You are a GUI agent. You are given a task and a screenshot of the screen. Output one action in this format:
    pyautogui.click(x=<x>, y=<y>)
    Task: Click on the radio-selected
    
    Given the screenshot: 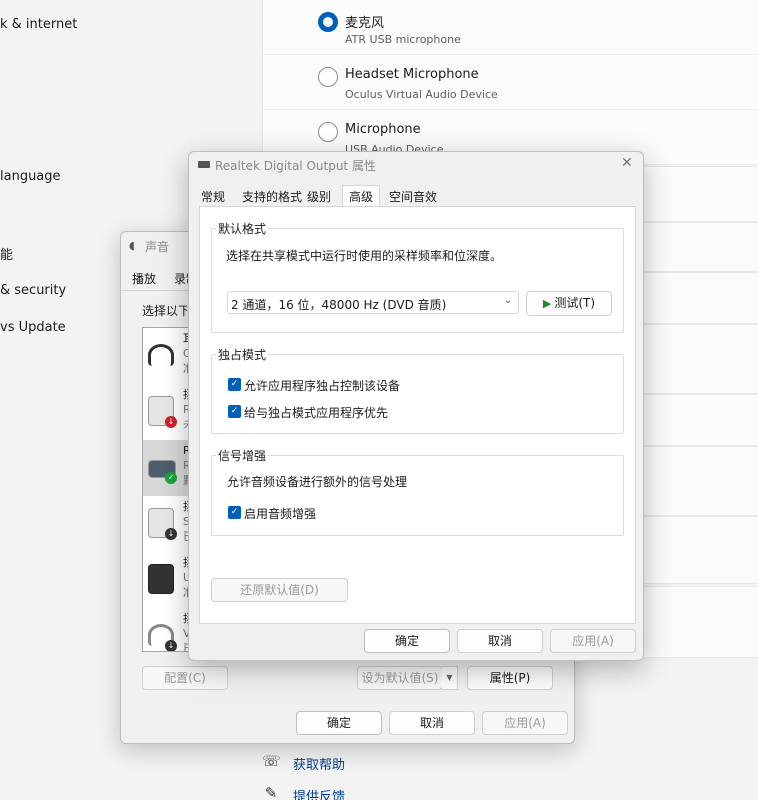 What is the action you would take?
    pyautogui.click(x=328, y=22)
    